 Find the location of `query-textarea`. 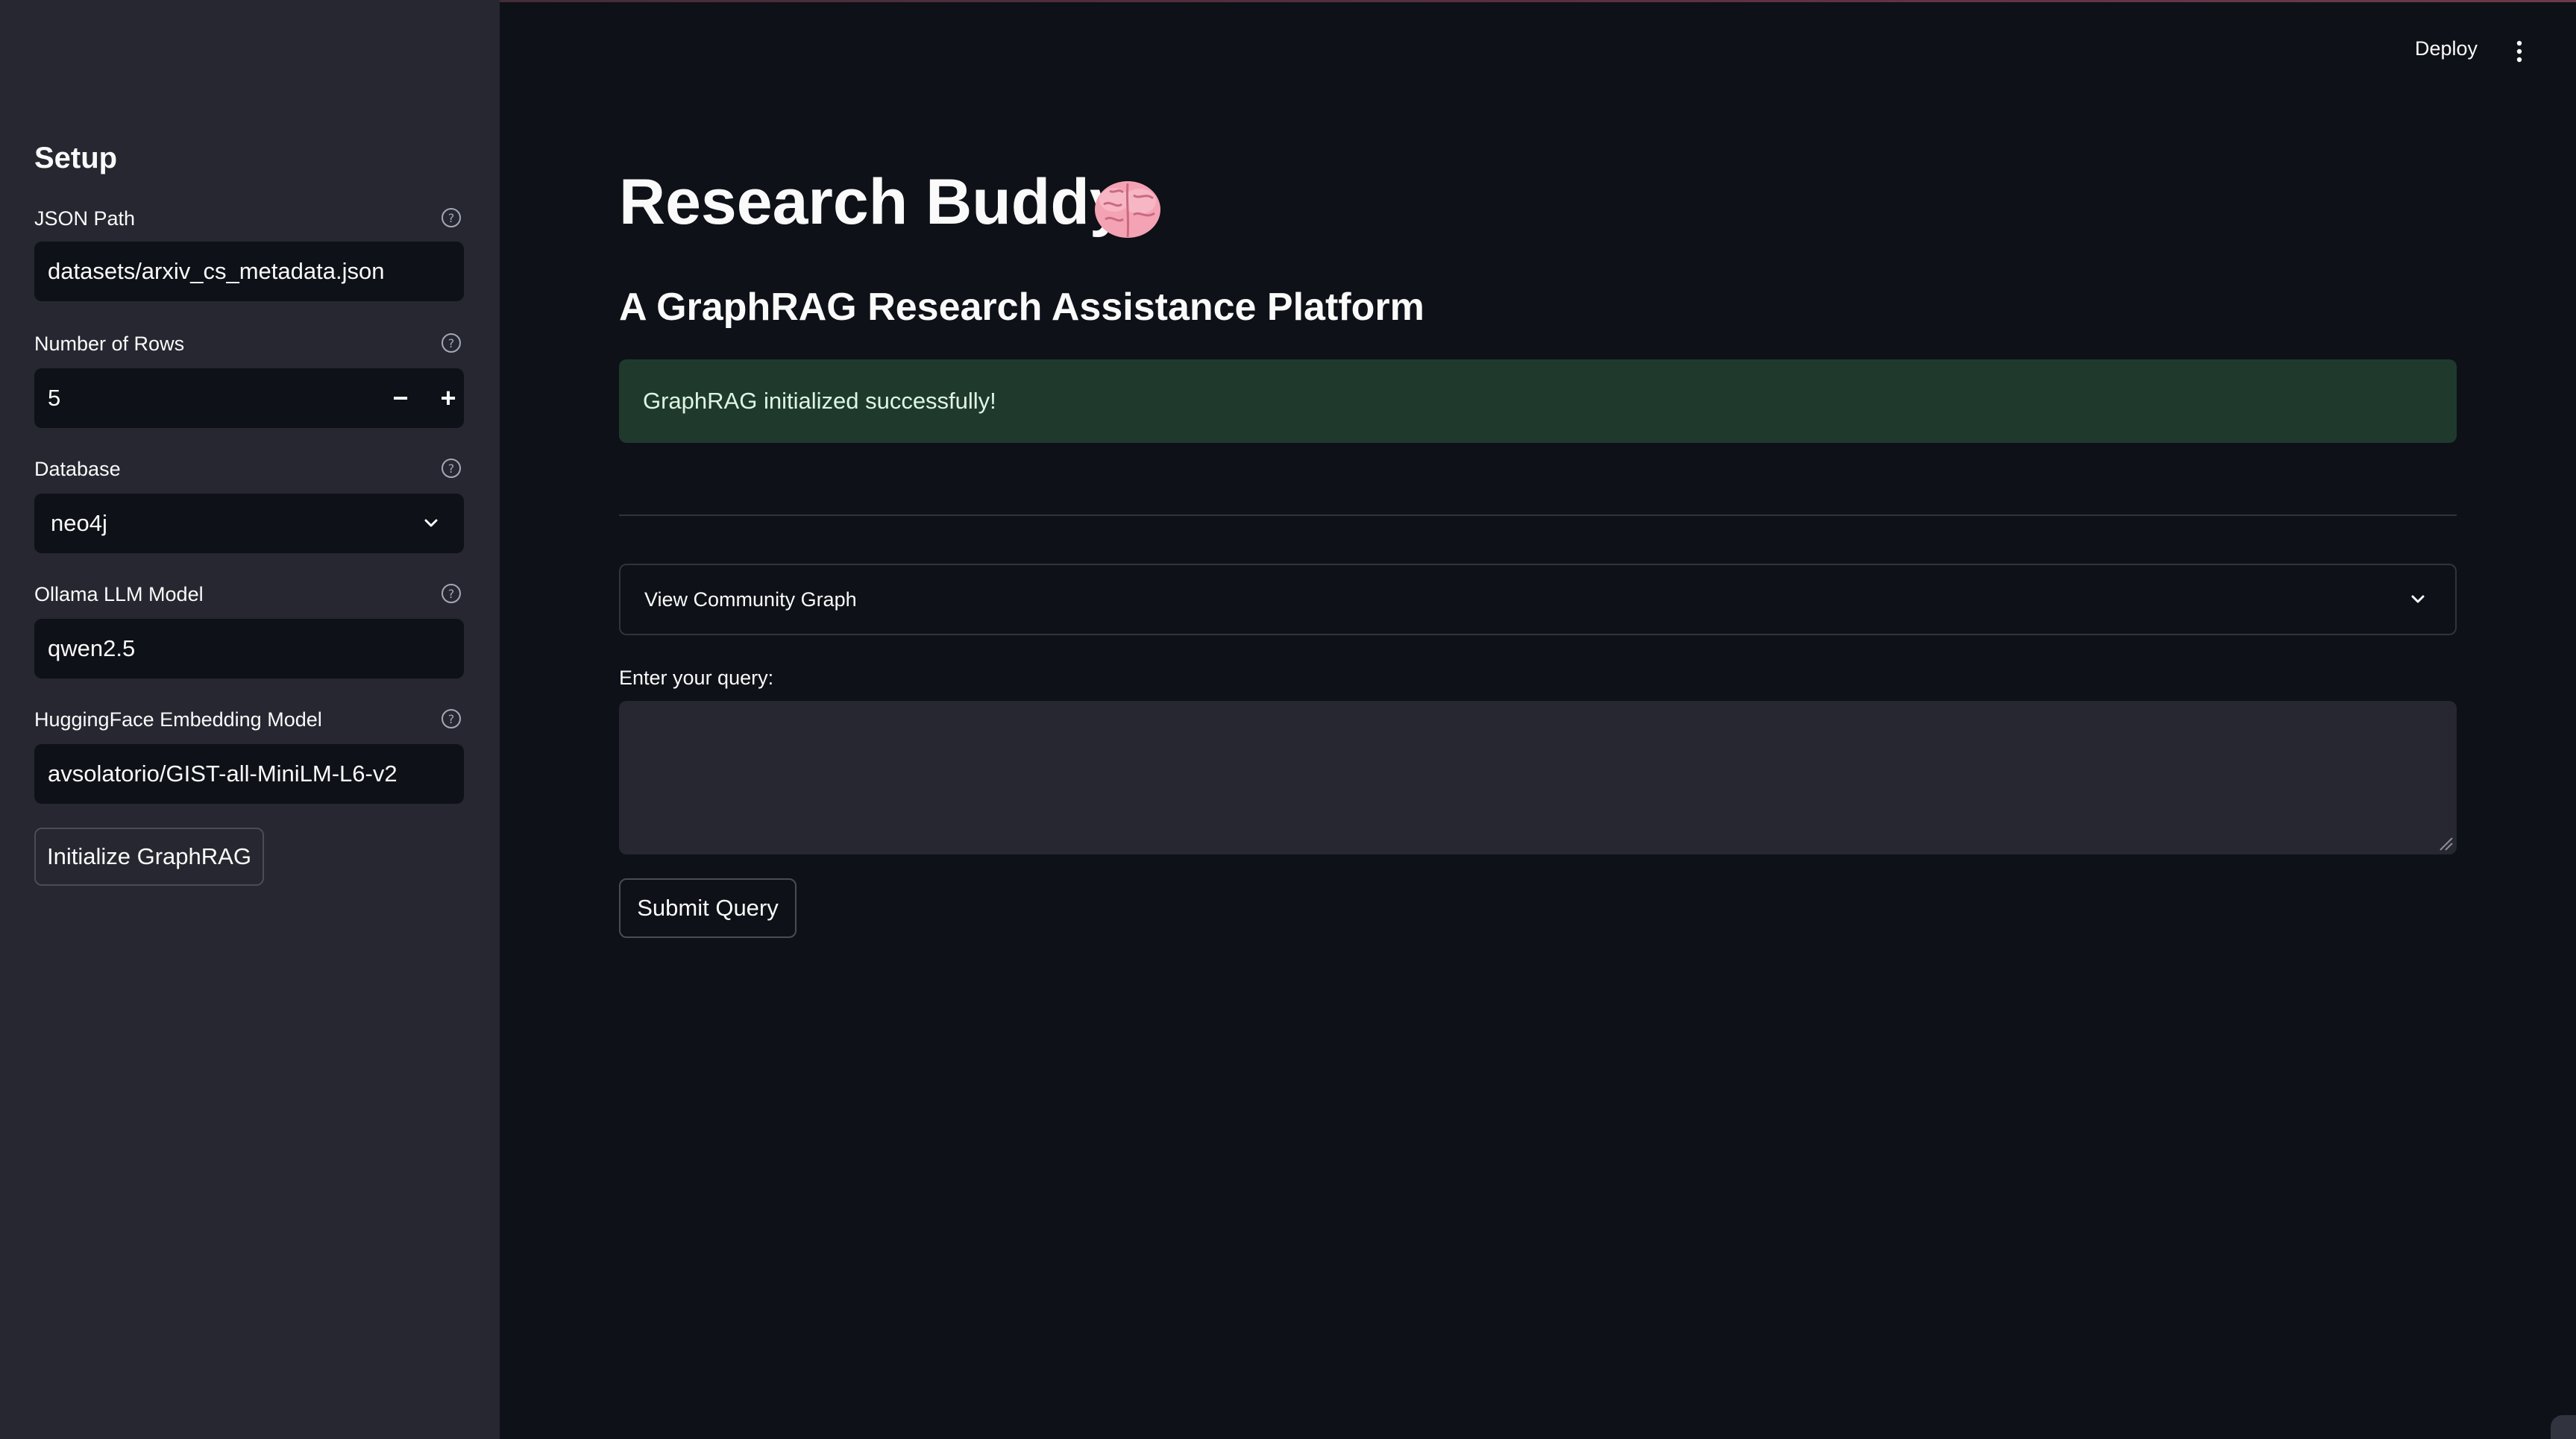

query-textarea is located at coordinates (1538, 778).